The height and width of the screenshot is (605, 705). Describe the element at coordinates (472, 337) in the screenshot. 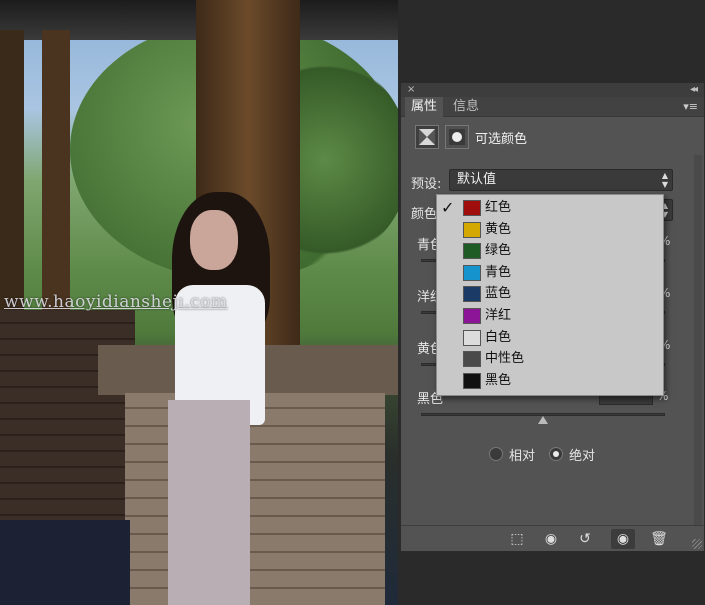

I see `swatch-white` at that location.